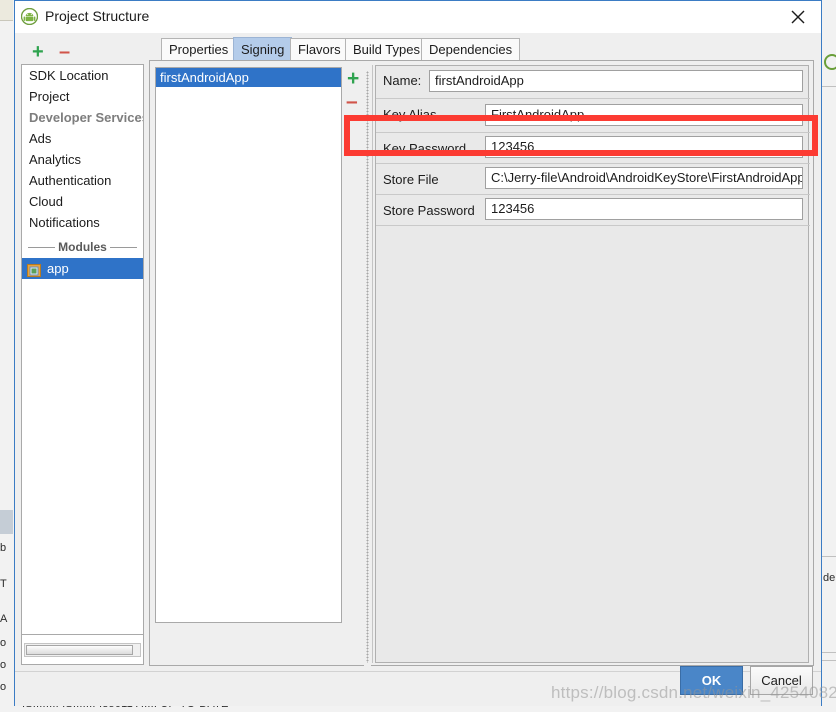 The width and height of the screenshot is (836, 712). Describe the element at coordinates (34, 269) in the screenshot. I see `module-icon` at that location.